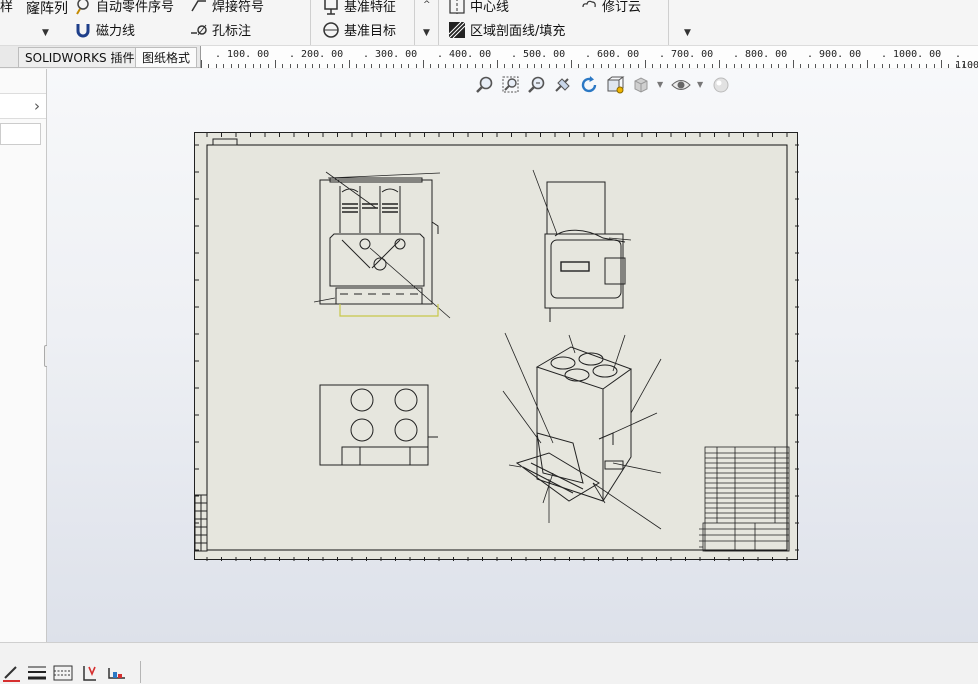 This screenshot has height=684, width=978. Describe the element at coordinates (23, 106) in the screenshot. I see `panel-expand-row: ›` at that location.